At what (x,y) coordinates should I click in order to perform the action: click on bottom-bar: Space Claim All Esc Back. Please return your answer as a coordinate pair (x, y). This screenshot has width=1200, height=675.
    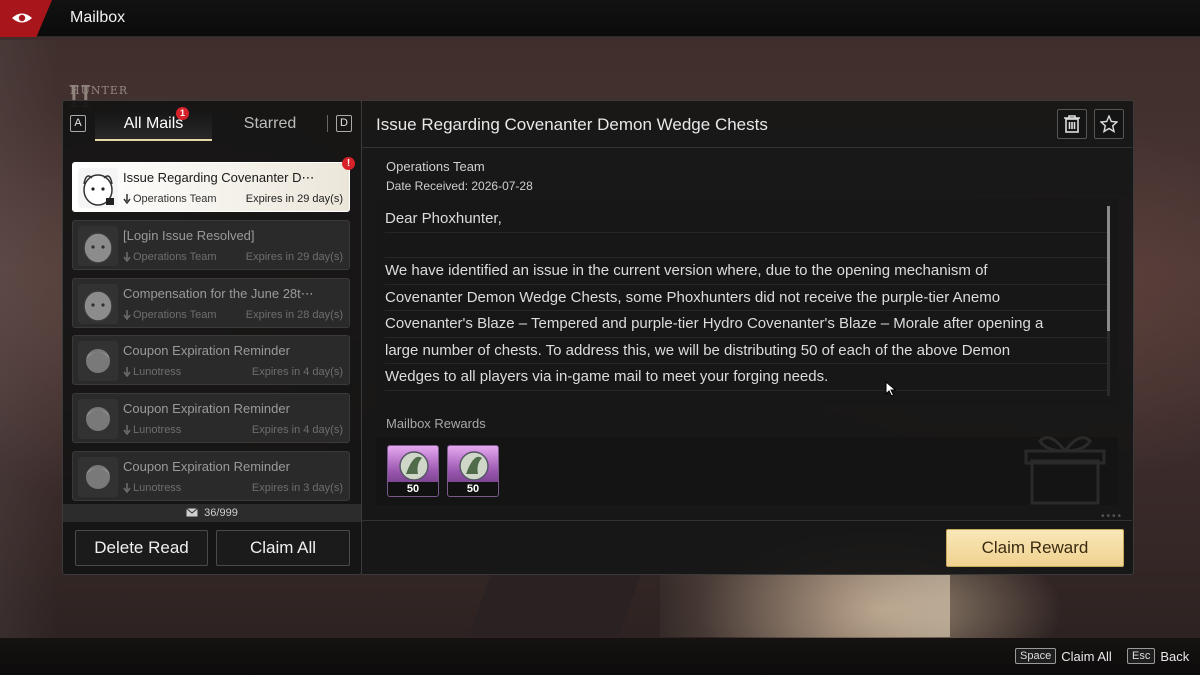
    Looking at the image, I should click on (600, 656).